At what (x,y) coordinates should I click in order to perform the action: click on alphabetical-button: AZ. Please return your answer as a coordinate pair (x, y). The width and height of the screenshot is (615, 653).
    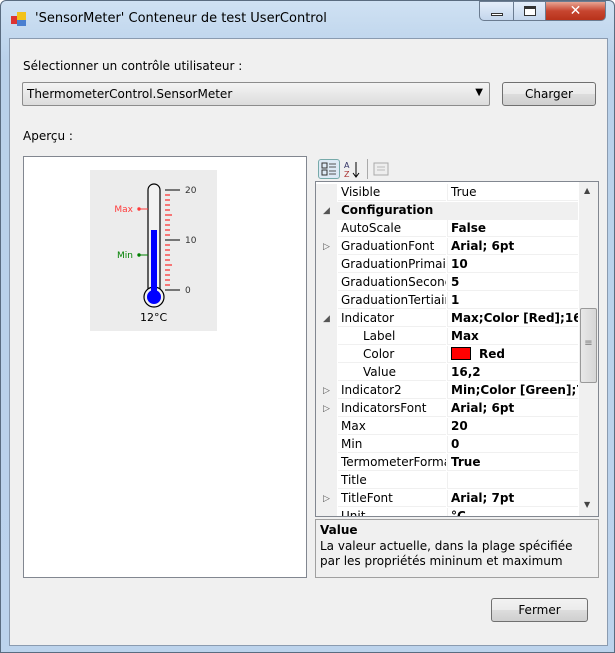
    Looking at the image, I should click on (353, 169).